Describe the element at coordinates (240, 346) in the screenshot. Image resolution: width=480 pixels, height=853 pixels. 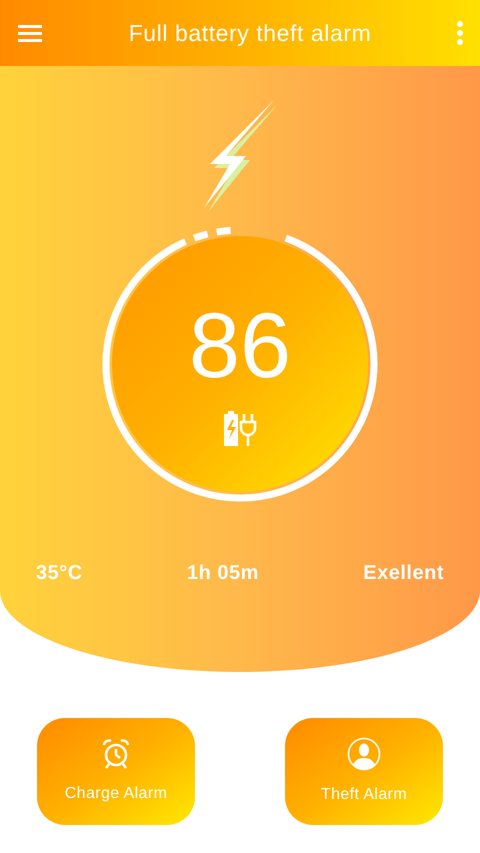
I see `battery-percentage: 86` at that location.